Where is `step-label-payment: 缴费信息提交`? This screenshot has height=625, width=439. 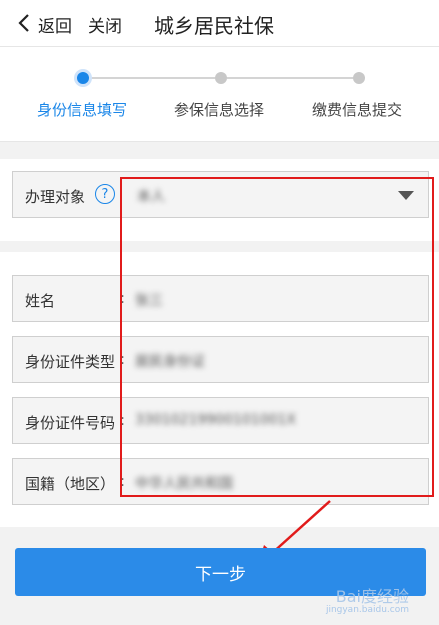 step-label-payment: 缴费信息提交 is located at coordinates (357, 110).